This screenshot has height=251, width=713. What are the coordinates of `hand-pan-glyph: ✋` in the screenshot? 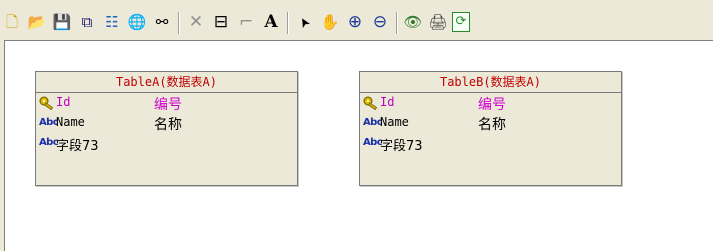 It's located at (330, 22).